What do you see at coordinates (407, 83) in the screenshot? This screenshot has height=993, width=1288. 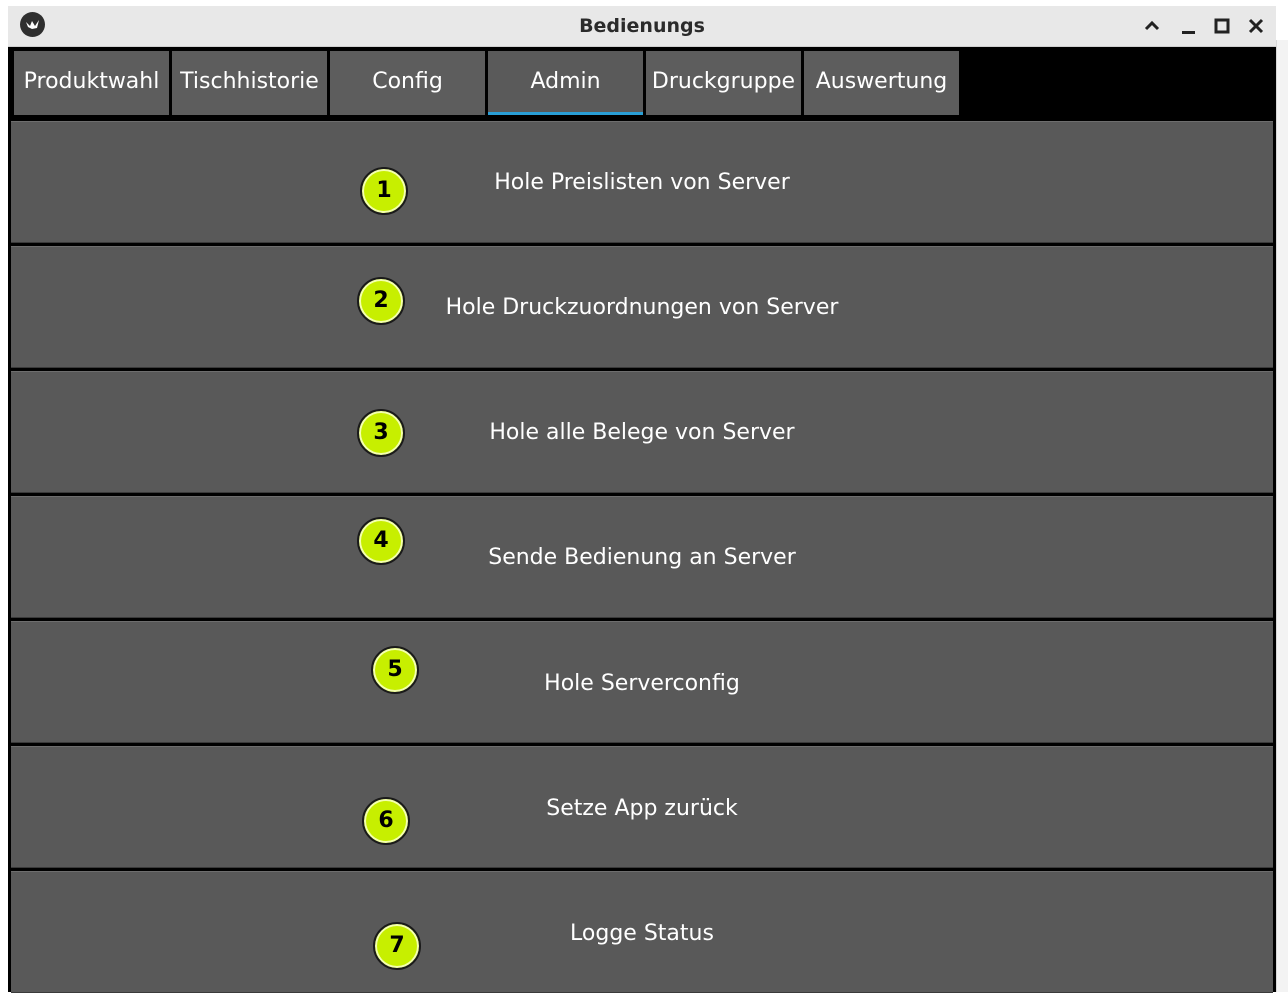 I see `tab-config: Config` at bounding box center [407, 83].